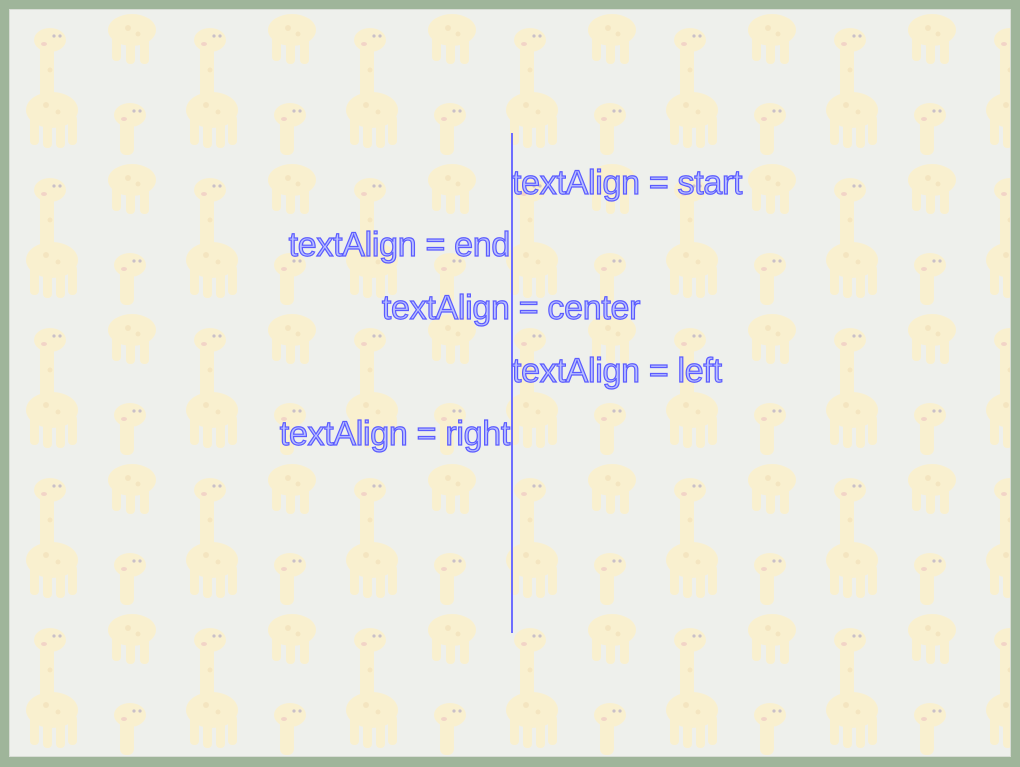 This screenshot has height=767, width=1020. What do you see at coordinates (616, 371) in the screenshot?
I see `text-align-left-label: textAlign = left` at bounding box center [616, 371].